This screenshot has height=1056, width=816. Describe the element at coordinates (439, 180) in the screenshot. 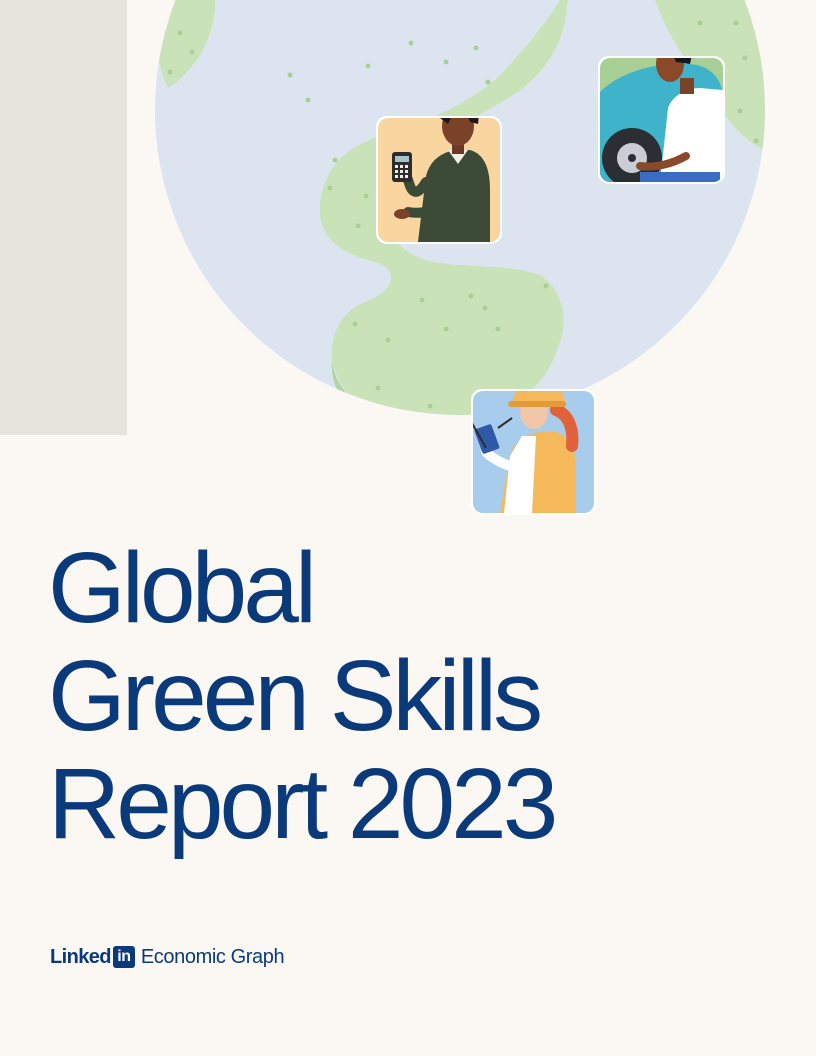

I see `accountant-icon` at that location.